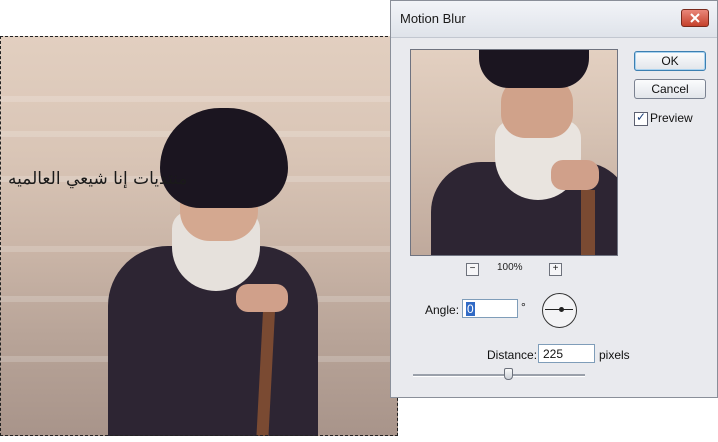  Describe the element at coordinates (470, 309) in the screenshot. I see `angle-value: 0` at that location.